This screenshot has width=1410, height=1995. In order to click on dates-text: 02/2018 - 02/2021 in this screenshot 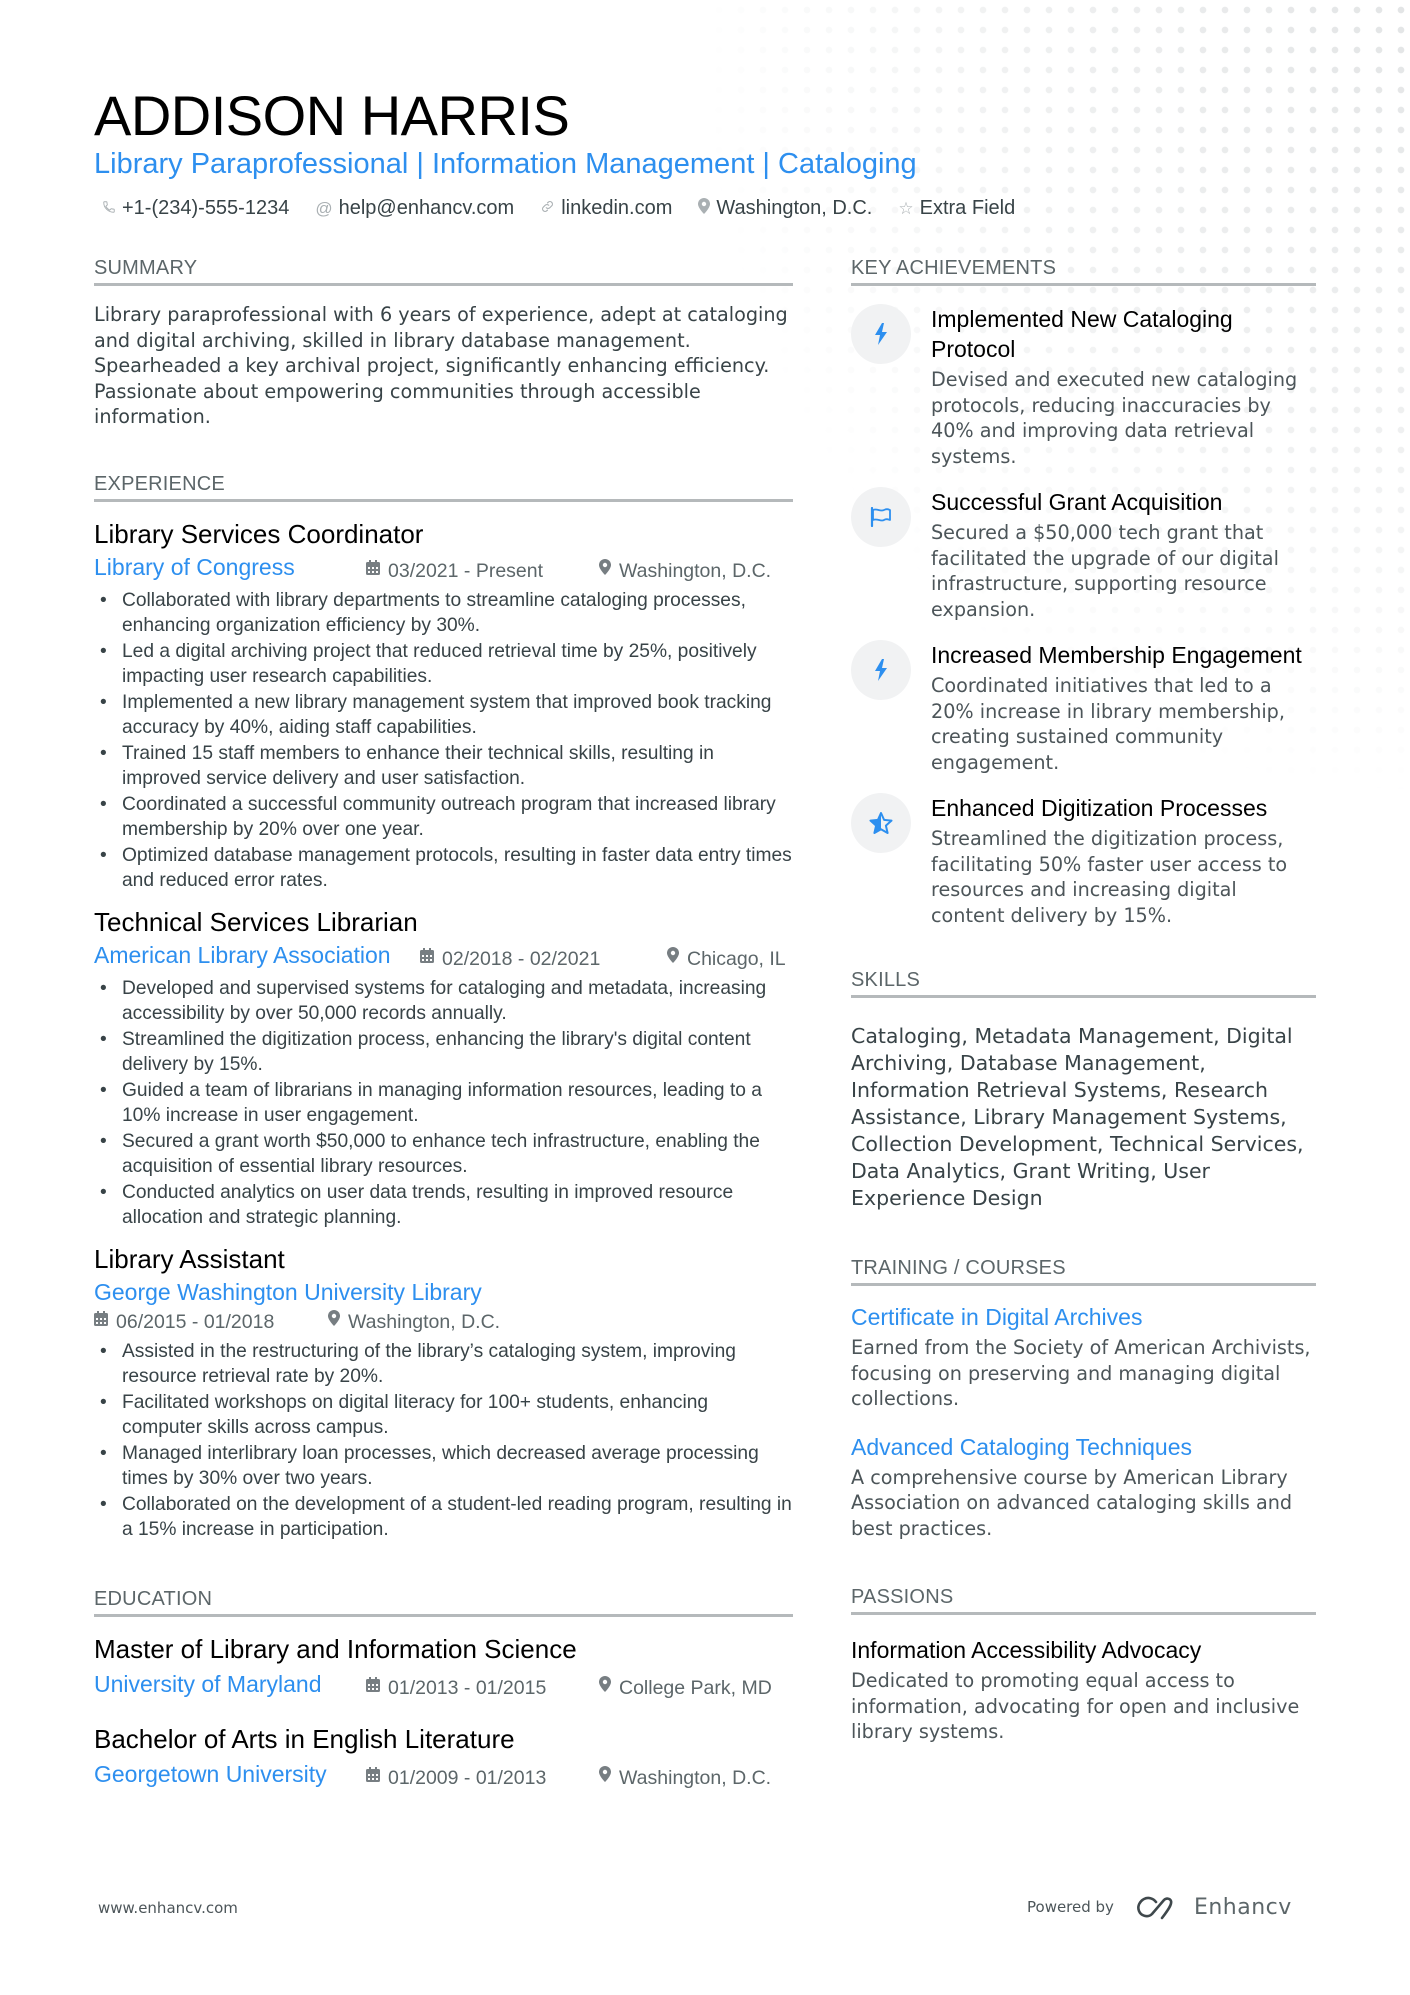, I will do `click(521, 958)`.